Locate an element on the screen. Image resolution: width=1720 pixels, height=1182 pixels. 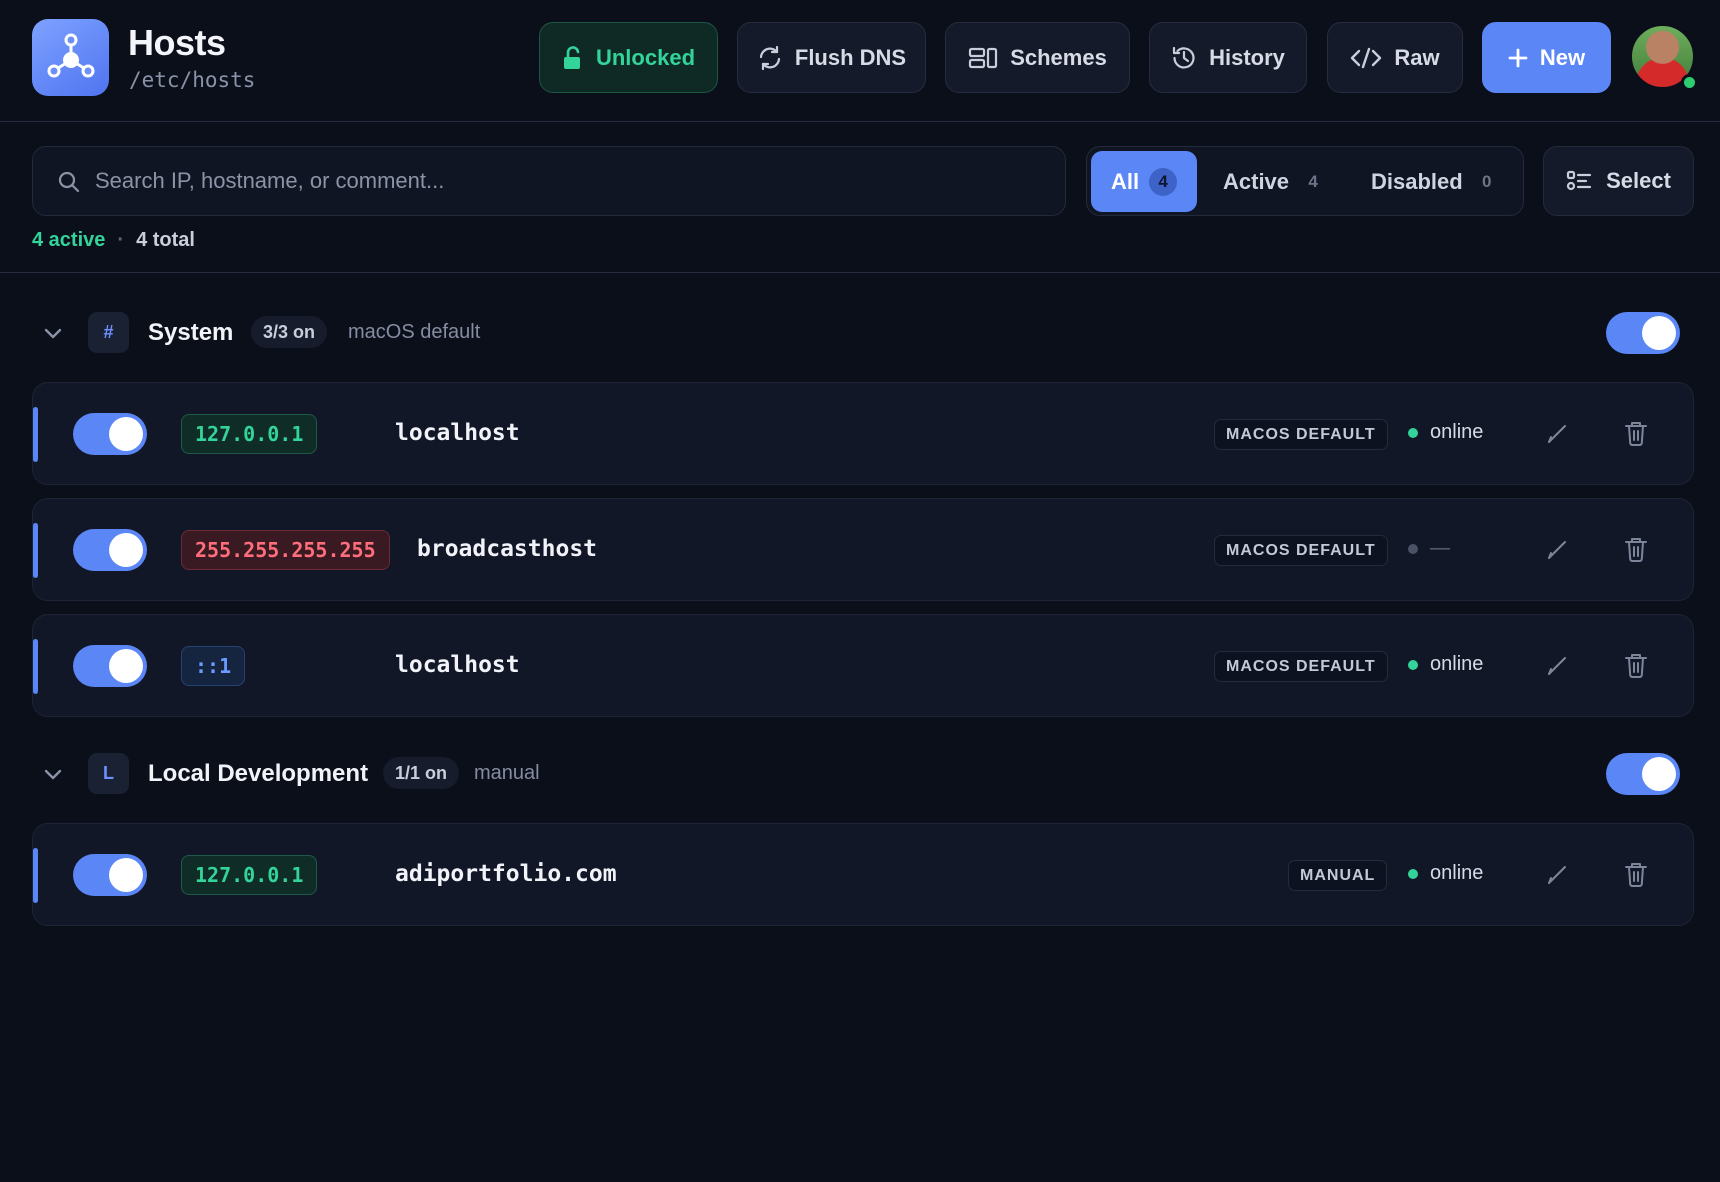
select-label: Select is located at coordinates (1638, 180).